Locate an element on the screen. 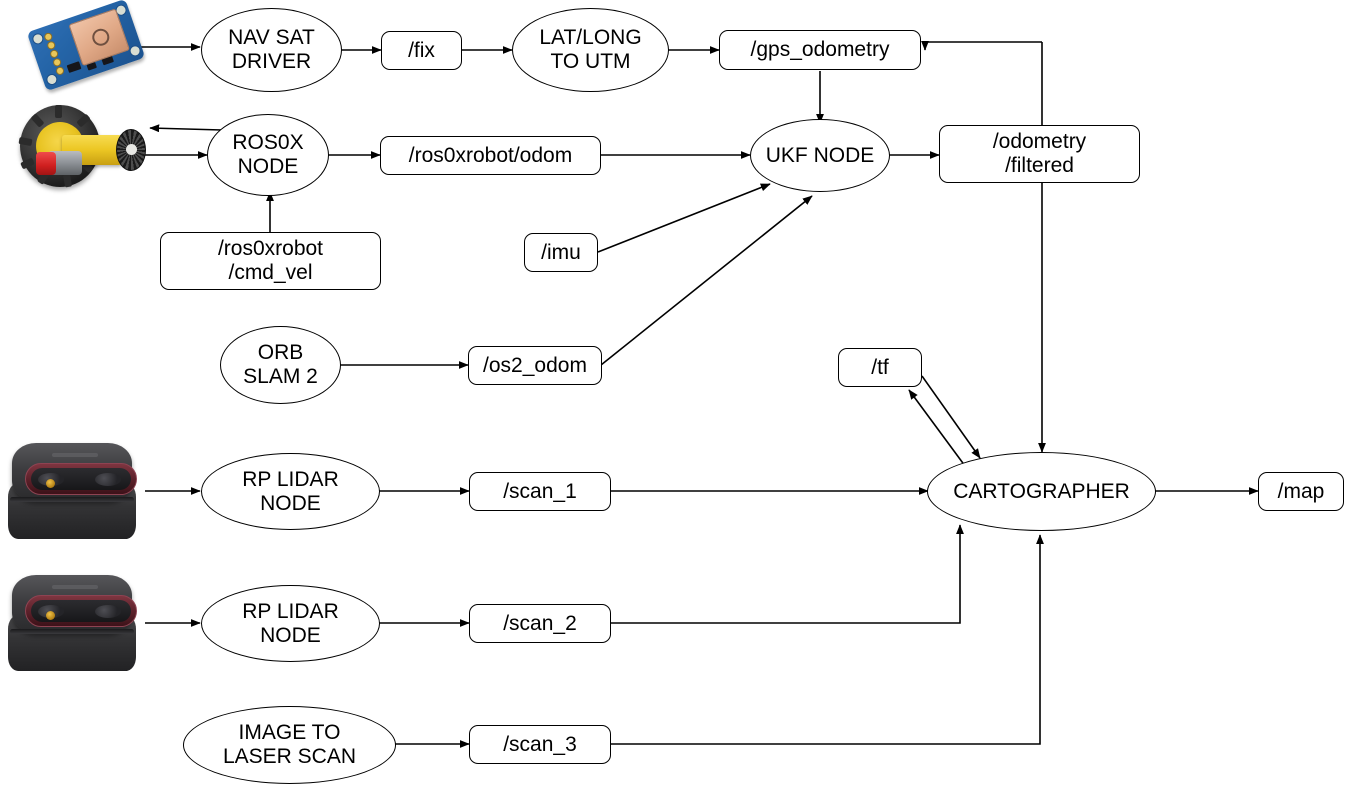  topic-ros0xrobot-odom: /ros0xrobot/odom is located at coordinates (490, 155).